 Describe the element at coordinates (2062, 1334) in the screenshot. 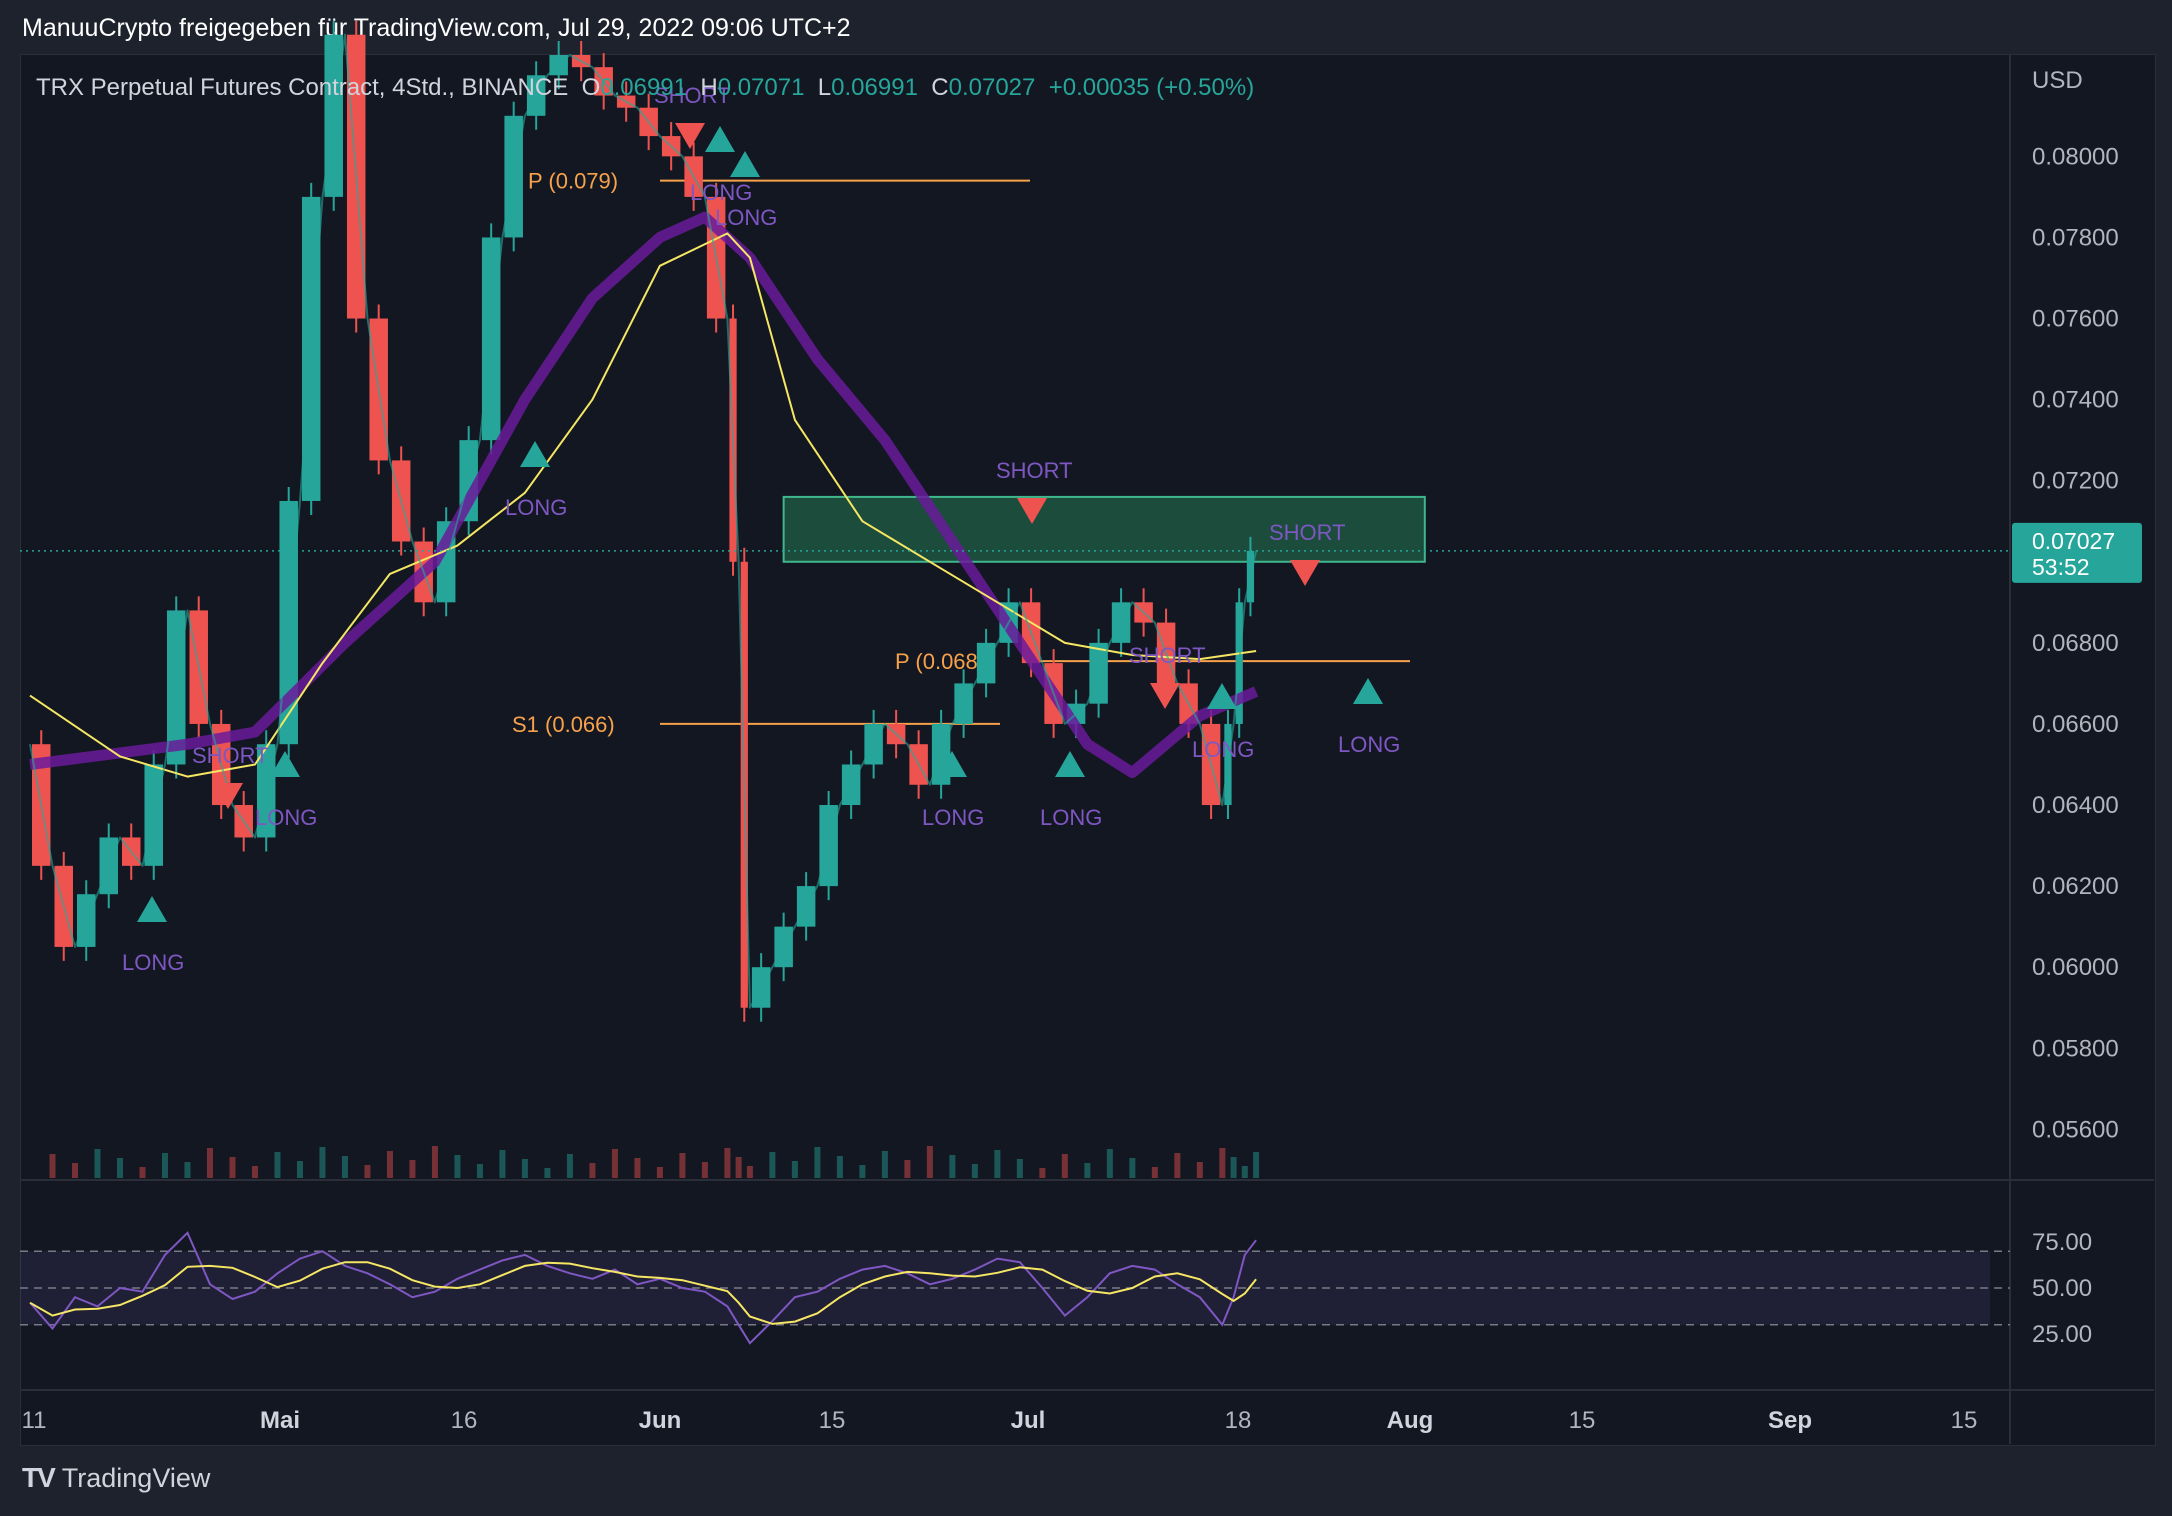

I see `rsi-tick-label: 25.00` at that location.